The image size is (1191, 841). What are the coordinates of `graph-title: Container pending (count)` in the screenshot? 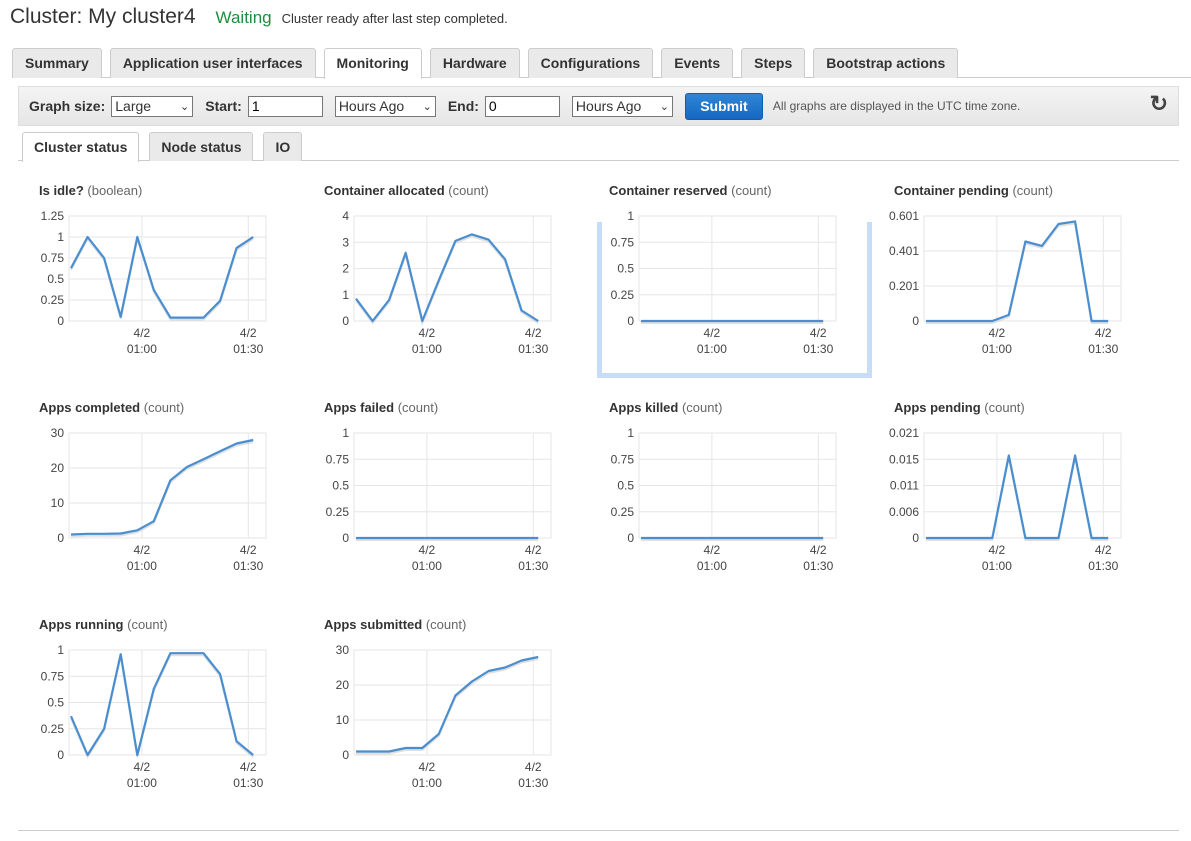 It's located at (973, 190).